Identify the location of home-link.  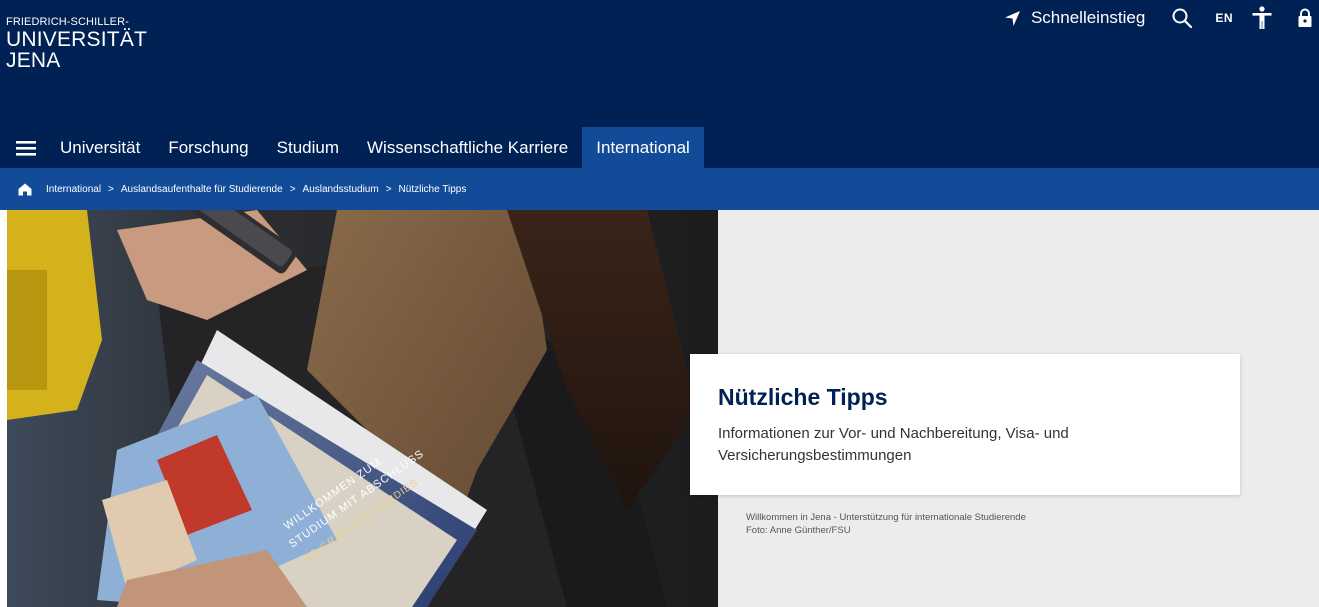
(25, 189).